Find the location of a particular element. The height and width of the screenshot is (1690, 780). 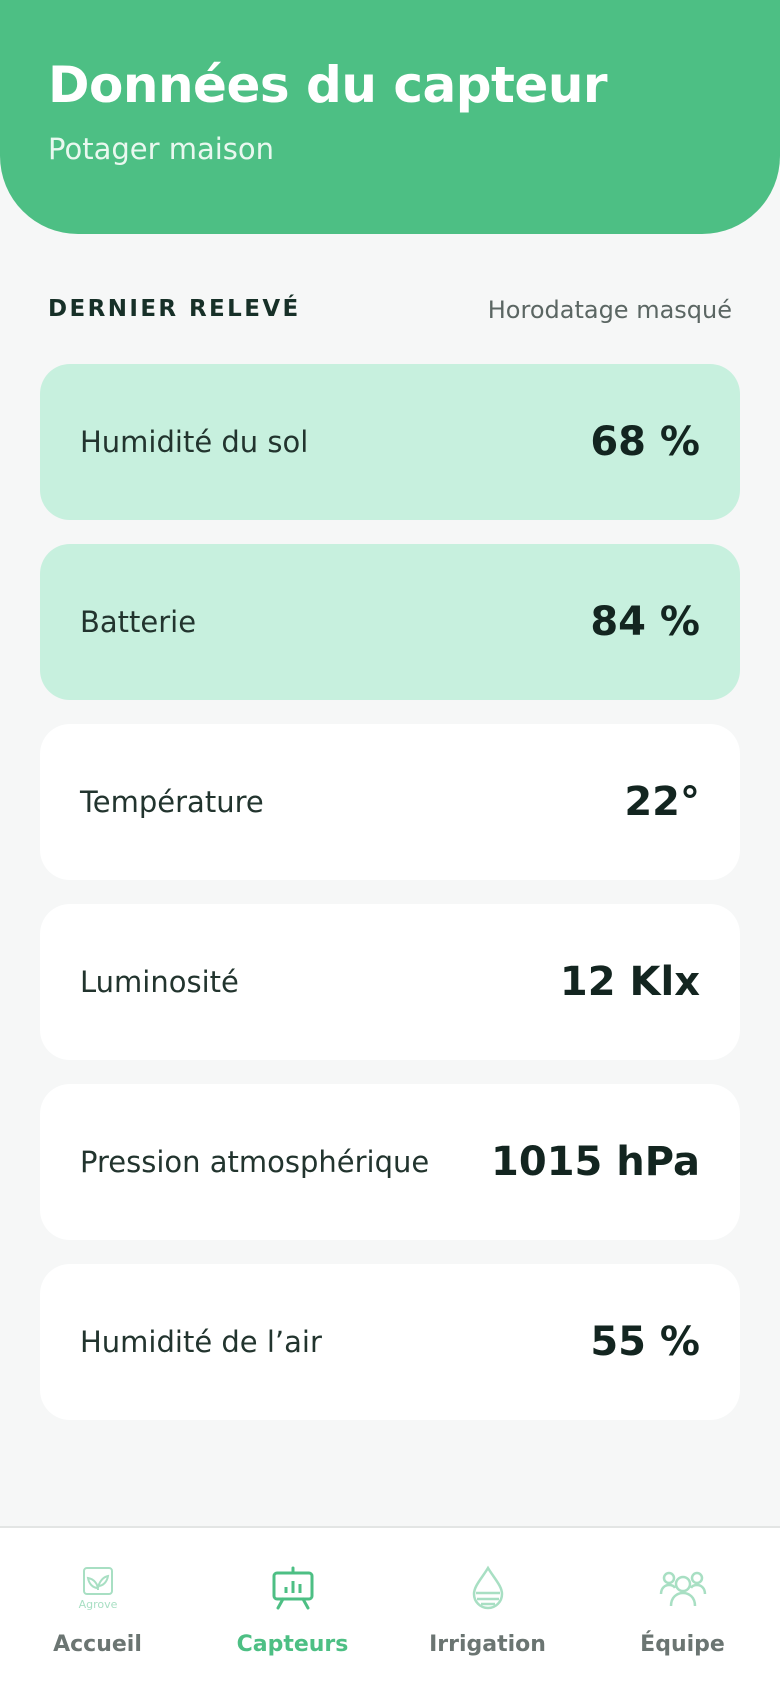

reading-card-temperature: Température 22° is located at coordinates (390, 802).